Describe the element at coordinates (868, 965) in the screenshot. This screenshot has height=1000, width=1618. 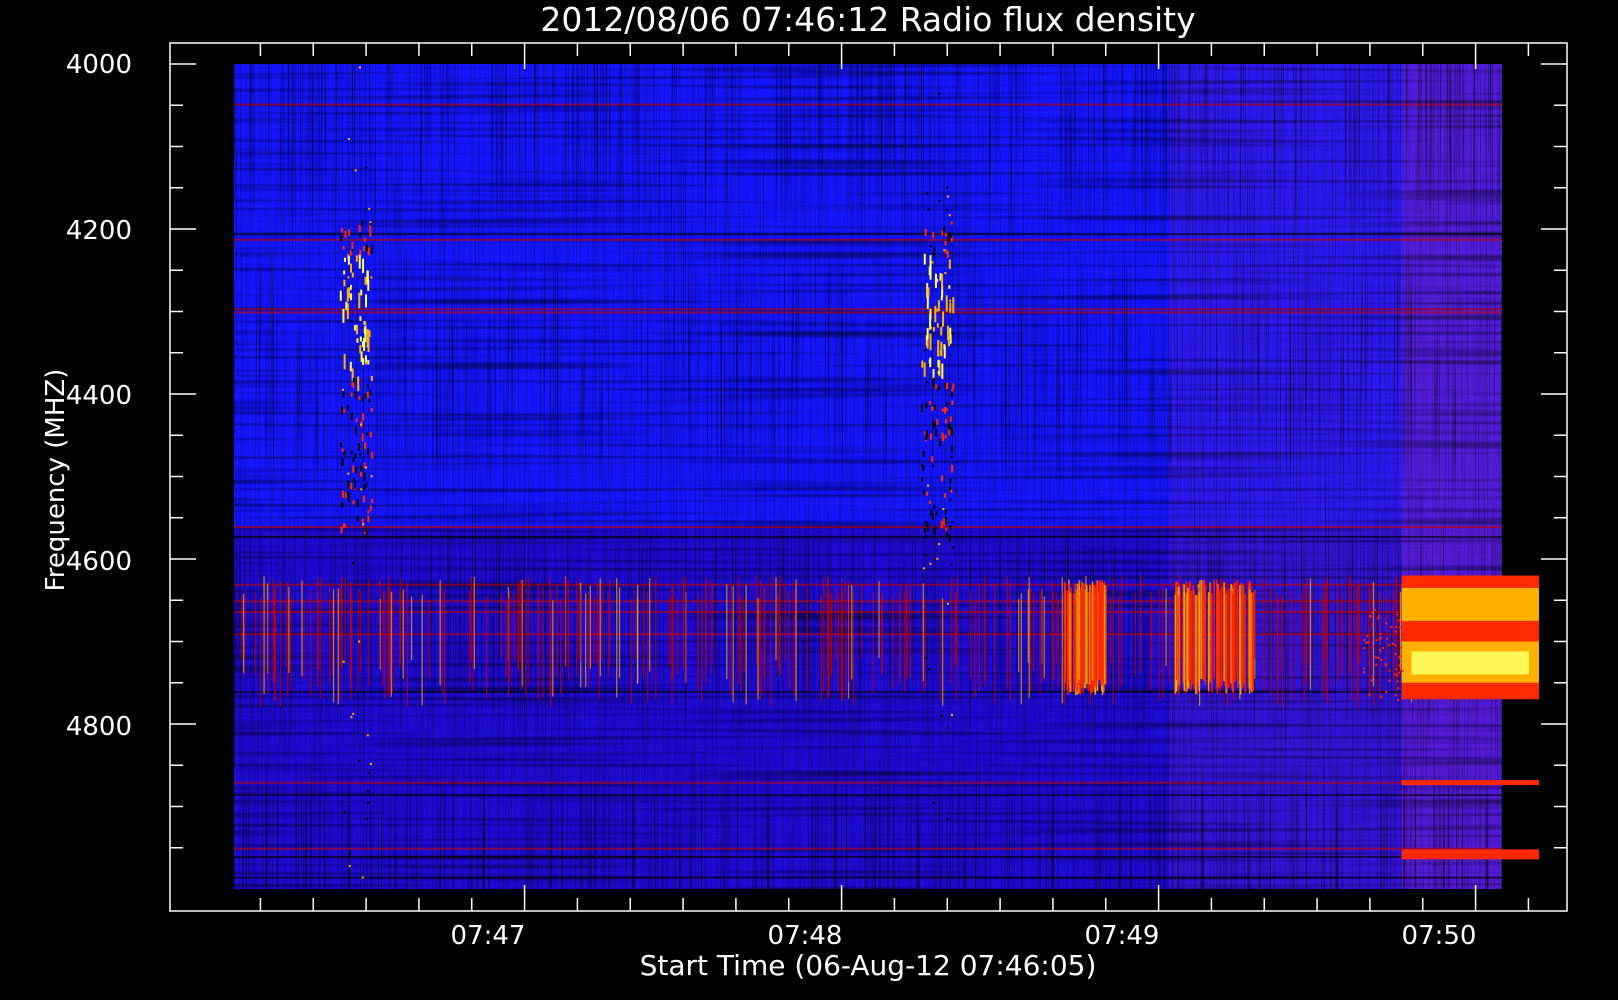
I see `x-axis-label: Start Time (06-Aug-12 07:46:05)` at that location.